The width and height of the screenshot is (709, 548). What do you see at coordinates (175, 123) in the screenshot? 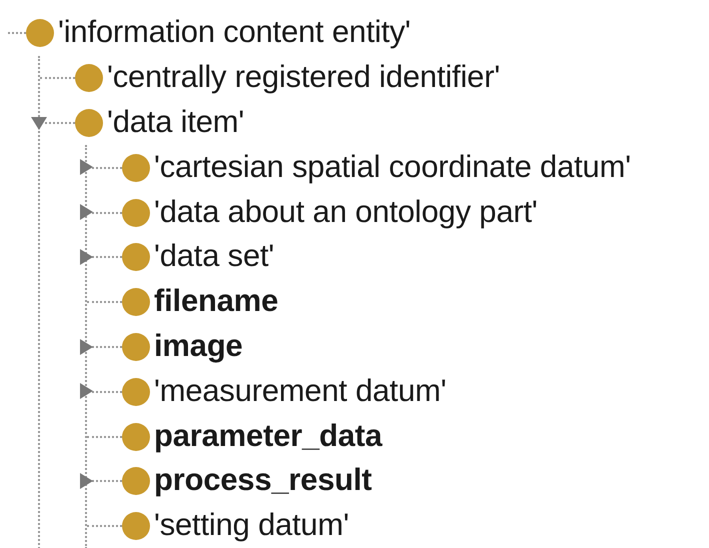
I see `class-label: 'data item'` at bounding box center [175, 123].